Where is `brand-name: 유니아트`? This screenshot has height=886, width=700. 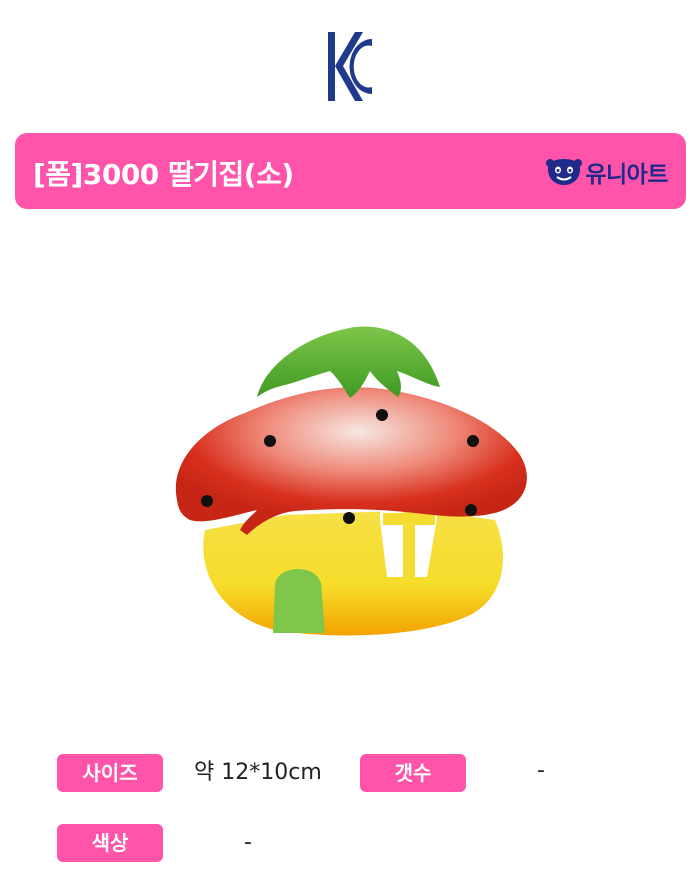 brand-name: 유니아트 is located at coordinates (626, 175).